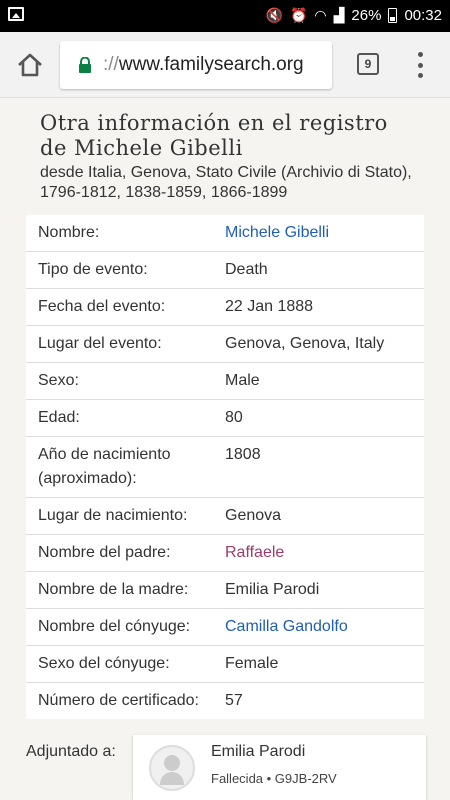 This screenshot has width=450, height=800. What do you see at coordinates (111, 64) in the screenshot?
I see `url-scheme: ://` at bounding box center [111, 64].